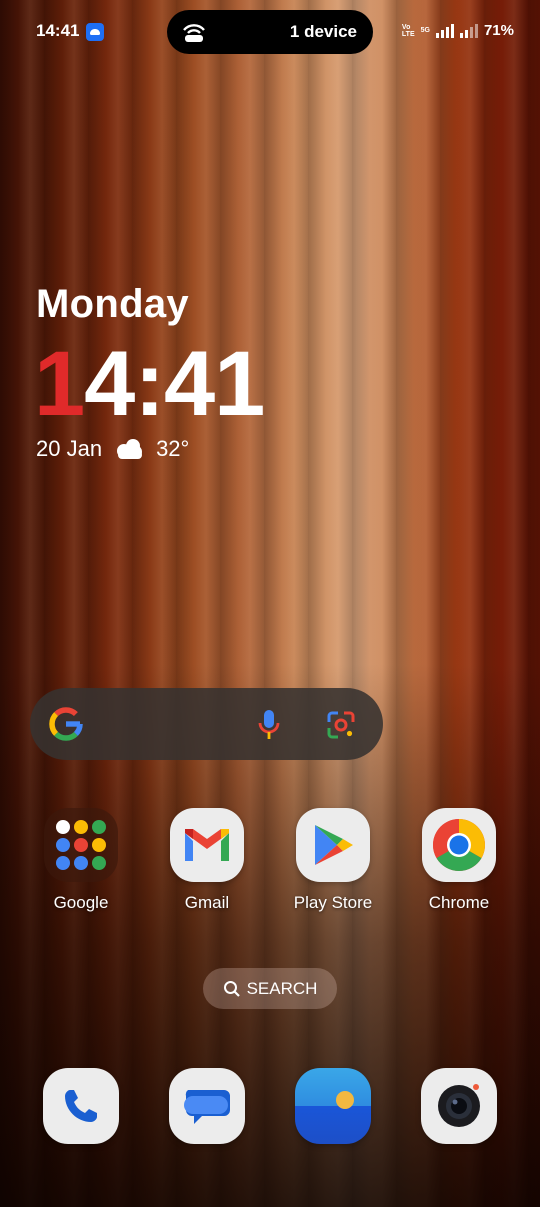  I want to click on search-icon, so click(231, 988).